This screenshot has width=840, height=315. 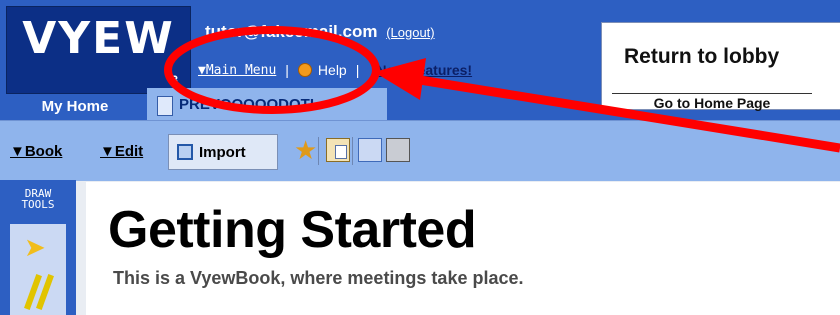 I want to click on draw-tools-panel: DRAW TOOLS ➤, so click(x=38, y=247).